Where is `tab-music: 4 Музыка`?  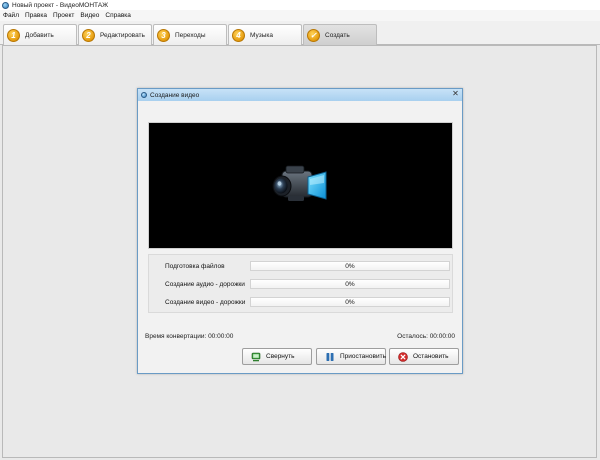 tab-music: 4 Музыка is located at coordinates (265, 34).